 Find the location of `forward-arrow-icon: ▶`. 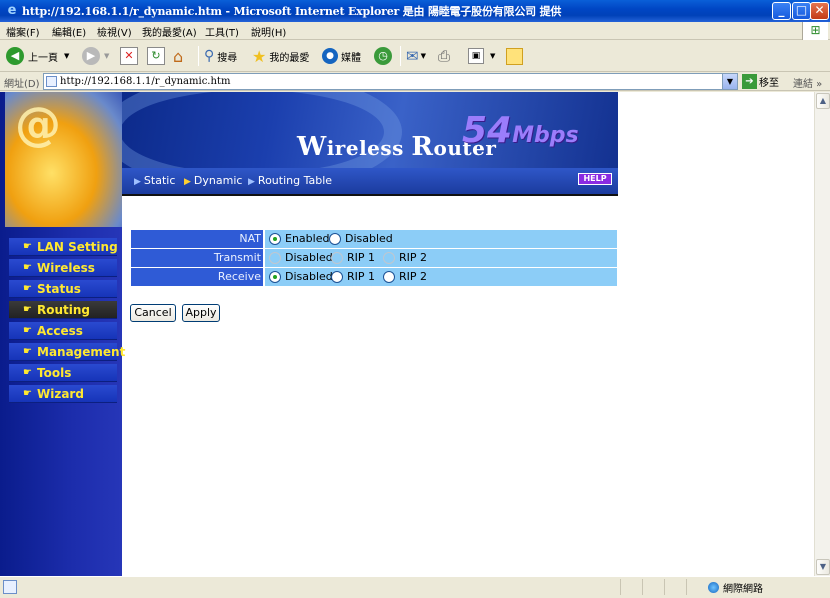

forward-arrow-icon: ▶ is located at coordinates (91, 56).